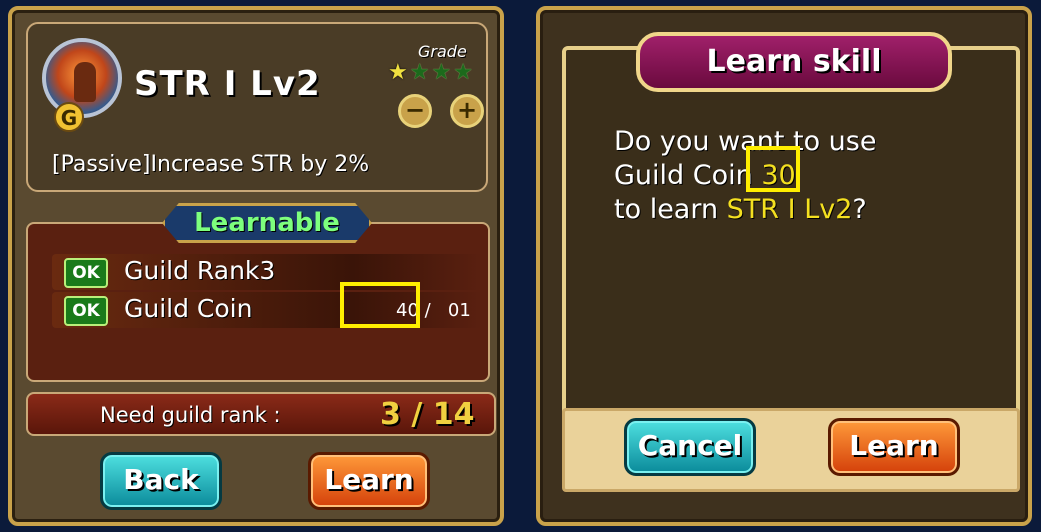  Describe the element at coordinates (188, 308) in the screenshot. I see `requirement-label: Guild Coin` at that location.